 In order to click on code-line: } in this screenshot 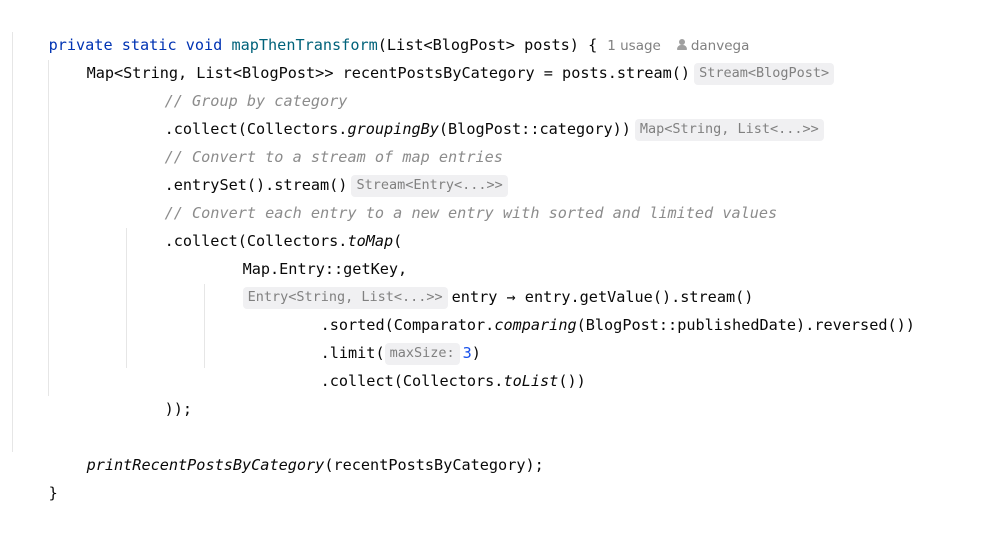, I will do `click(35, 476)`.